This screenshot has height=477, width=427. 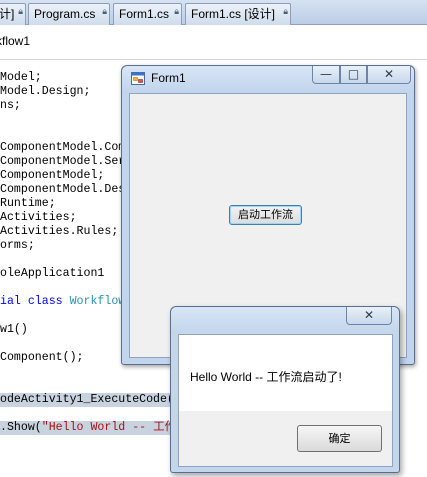 What do you see at coordinates (15, 41) in the screenshot?
I see `type-combo-value: rkflow1` at bounding box center [15, 41].